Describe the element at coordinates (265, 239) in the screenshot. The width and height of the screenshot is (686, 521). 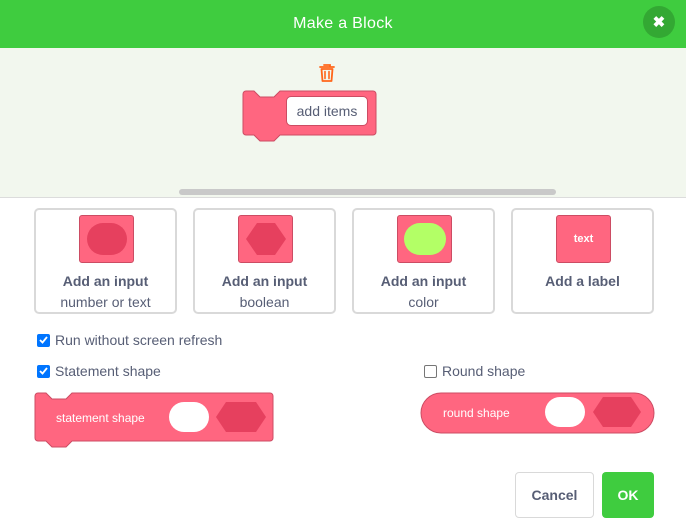
I see `hexagon-input-icon` at that location.